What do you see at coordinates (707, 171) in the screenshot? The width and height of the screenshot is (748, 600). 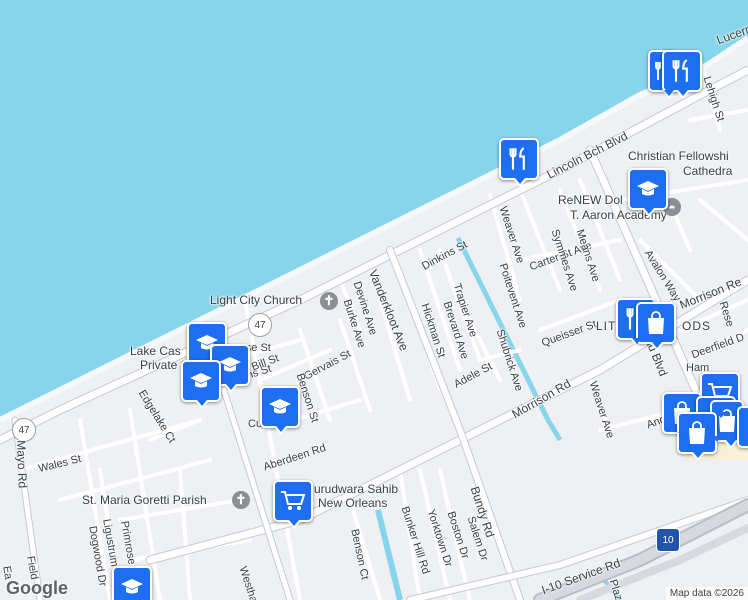 I see `cathedral-label: Cathedra` at bounding box center [707, 171].